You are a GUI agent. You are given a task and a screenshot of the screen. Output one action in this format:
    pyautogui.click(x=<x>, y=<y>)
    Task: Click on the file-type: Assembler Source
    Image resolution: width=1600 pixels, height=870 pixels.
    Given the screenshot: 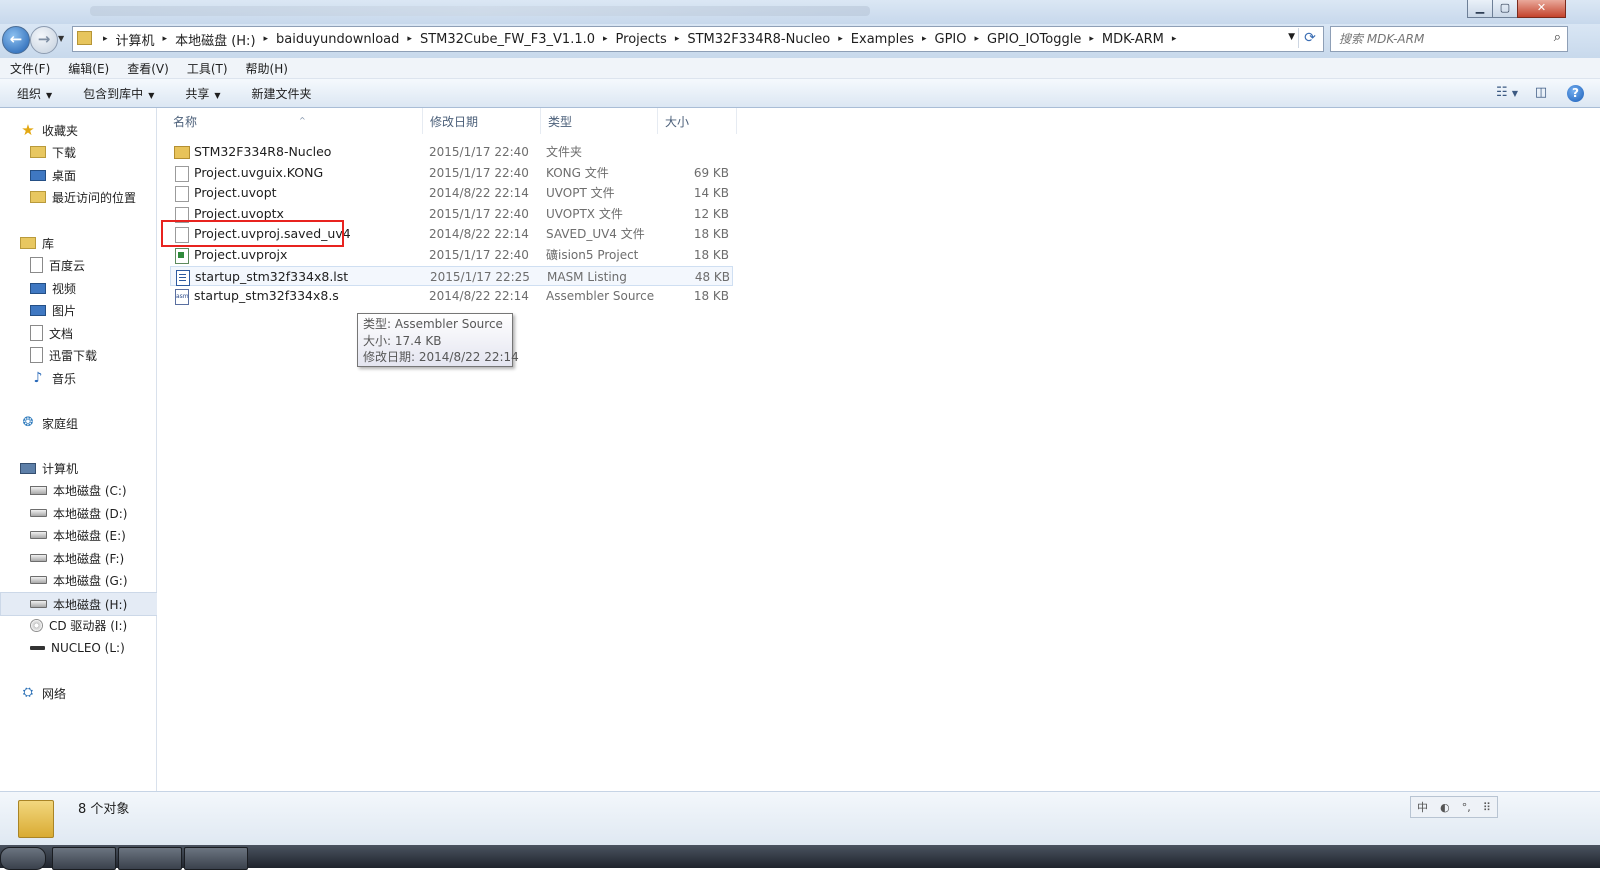 What is the action you would take?
    pyautogui.click(x=600, y=296)
    